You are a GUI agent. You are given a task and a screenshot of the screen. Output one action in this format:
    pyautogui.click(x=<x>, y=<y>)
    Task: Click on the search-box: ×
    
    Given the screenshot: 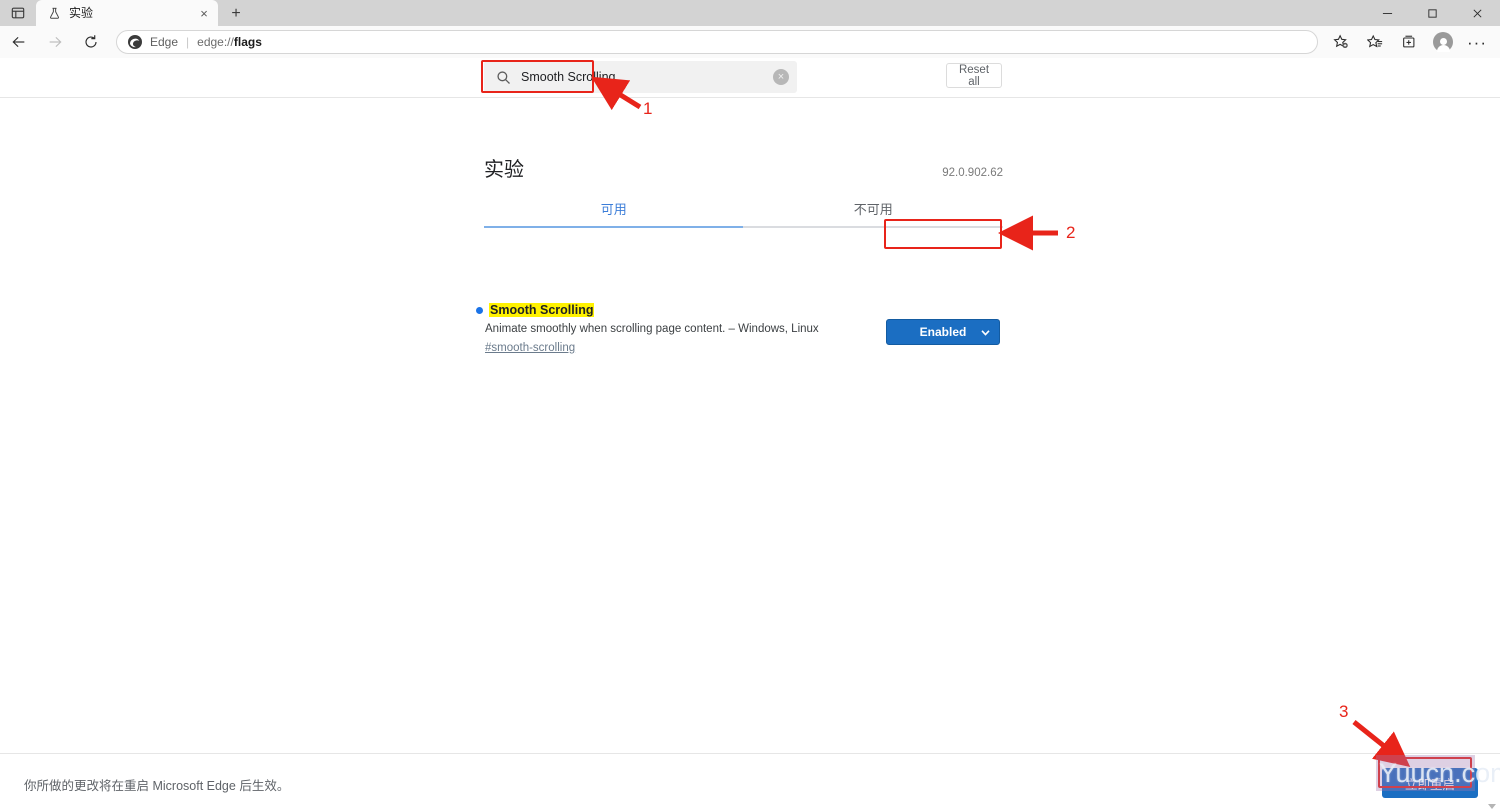 What is the action you would take?
    pyautogui.click(x=640, y=77)
    